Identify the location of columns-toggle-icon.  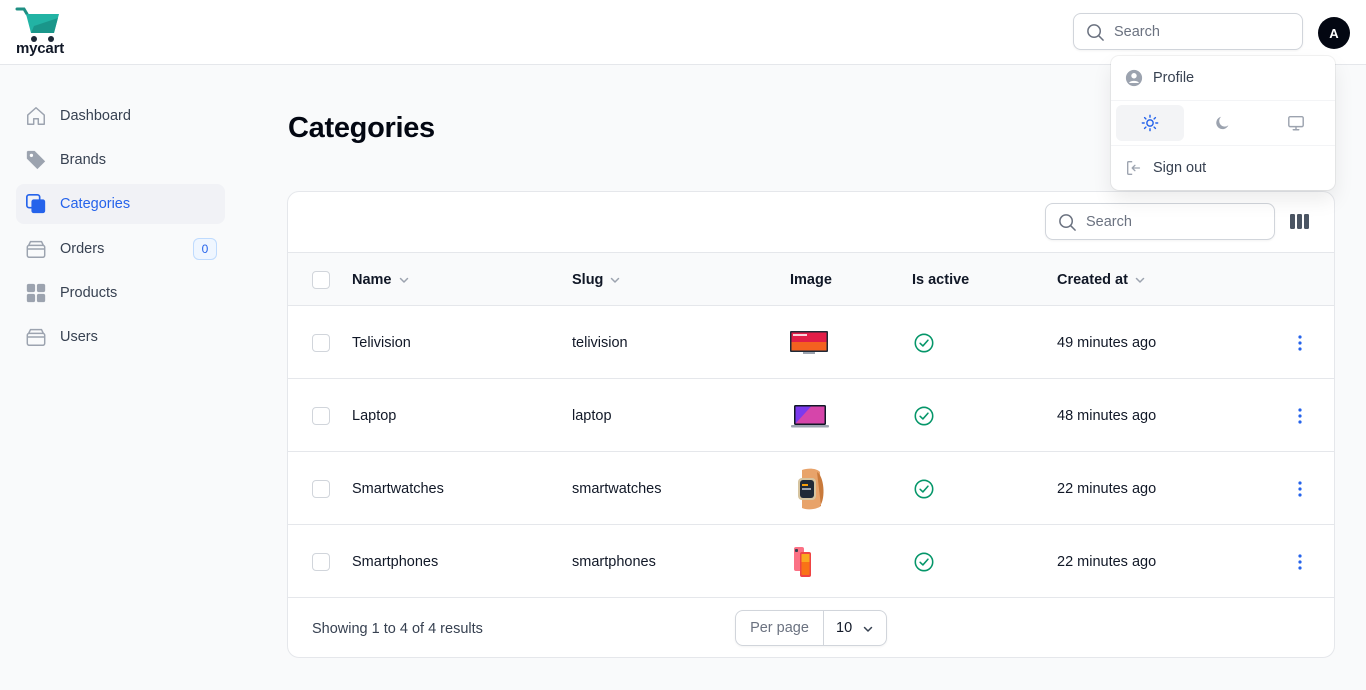
(1299, 224).